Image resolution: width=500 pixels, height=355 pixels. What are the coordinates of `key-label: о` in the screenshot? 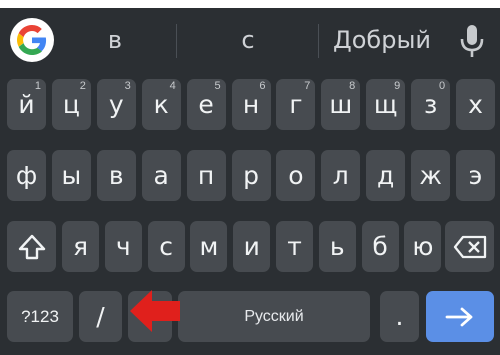 It's located at (296, 175).